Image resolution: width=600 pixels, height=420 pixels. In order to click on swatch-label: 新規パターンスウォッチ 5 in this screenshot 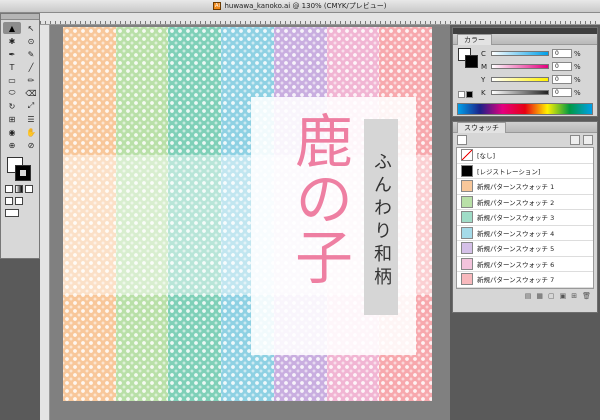, I will do `click(516, 249)`.